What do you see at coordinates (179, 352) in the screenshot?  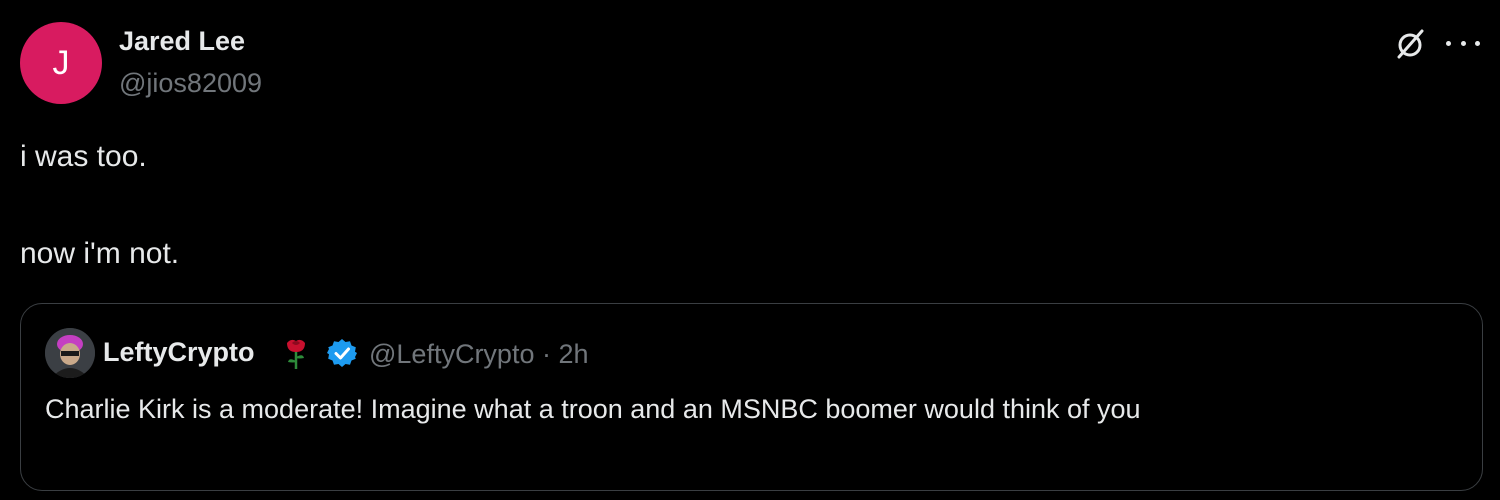 I see `quoted-display-name: LeftyCrypto` at bounding box center [179, 352].